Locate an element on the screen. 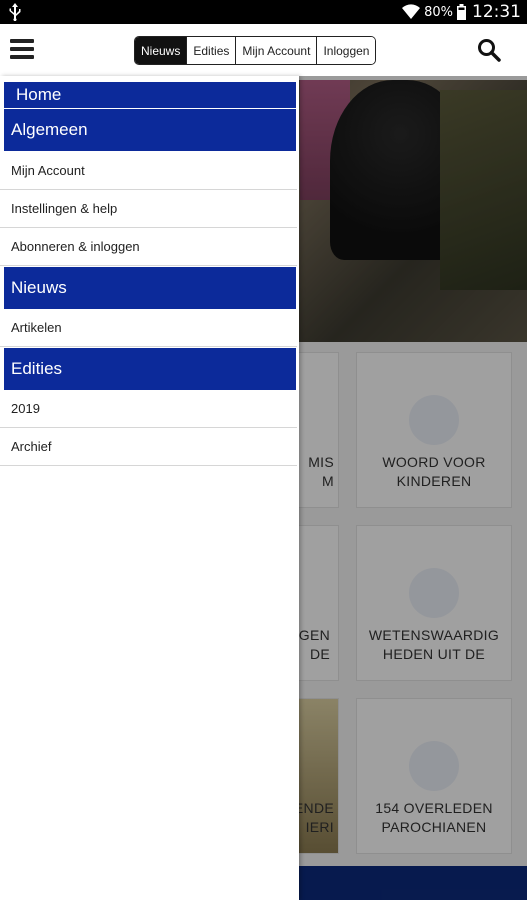  drawer-item-mijn-account: Mijn Account is located at coordinates (148, 171).